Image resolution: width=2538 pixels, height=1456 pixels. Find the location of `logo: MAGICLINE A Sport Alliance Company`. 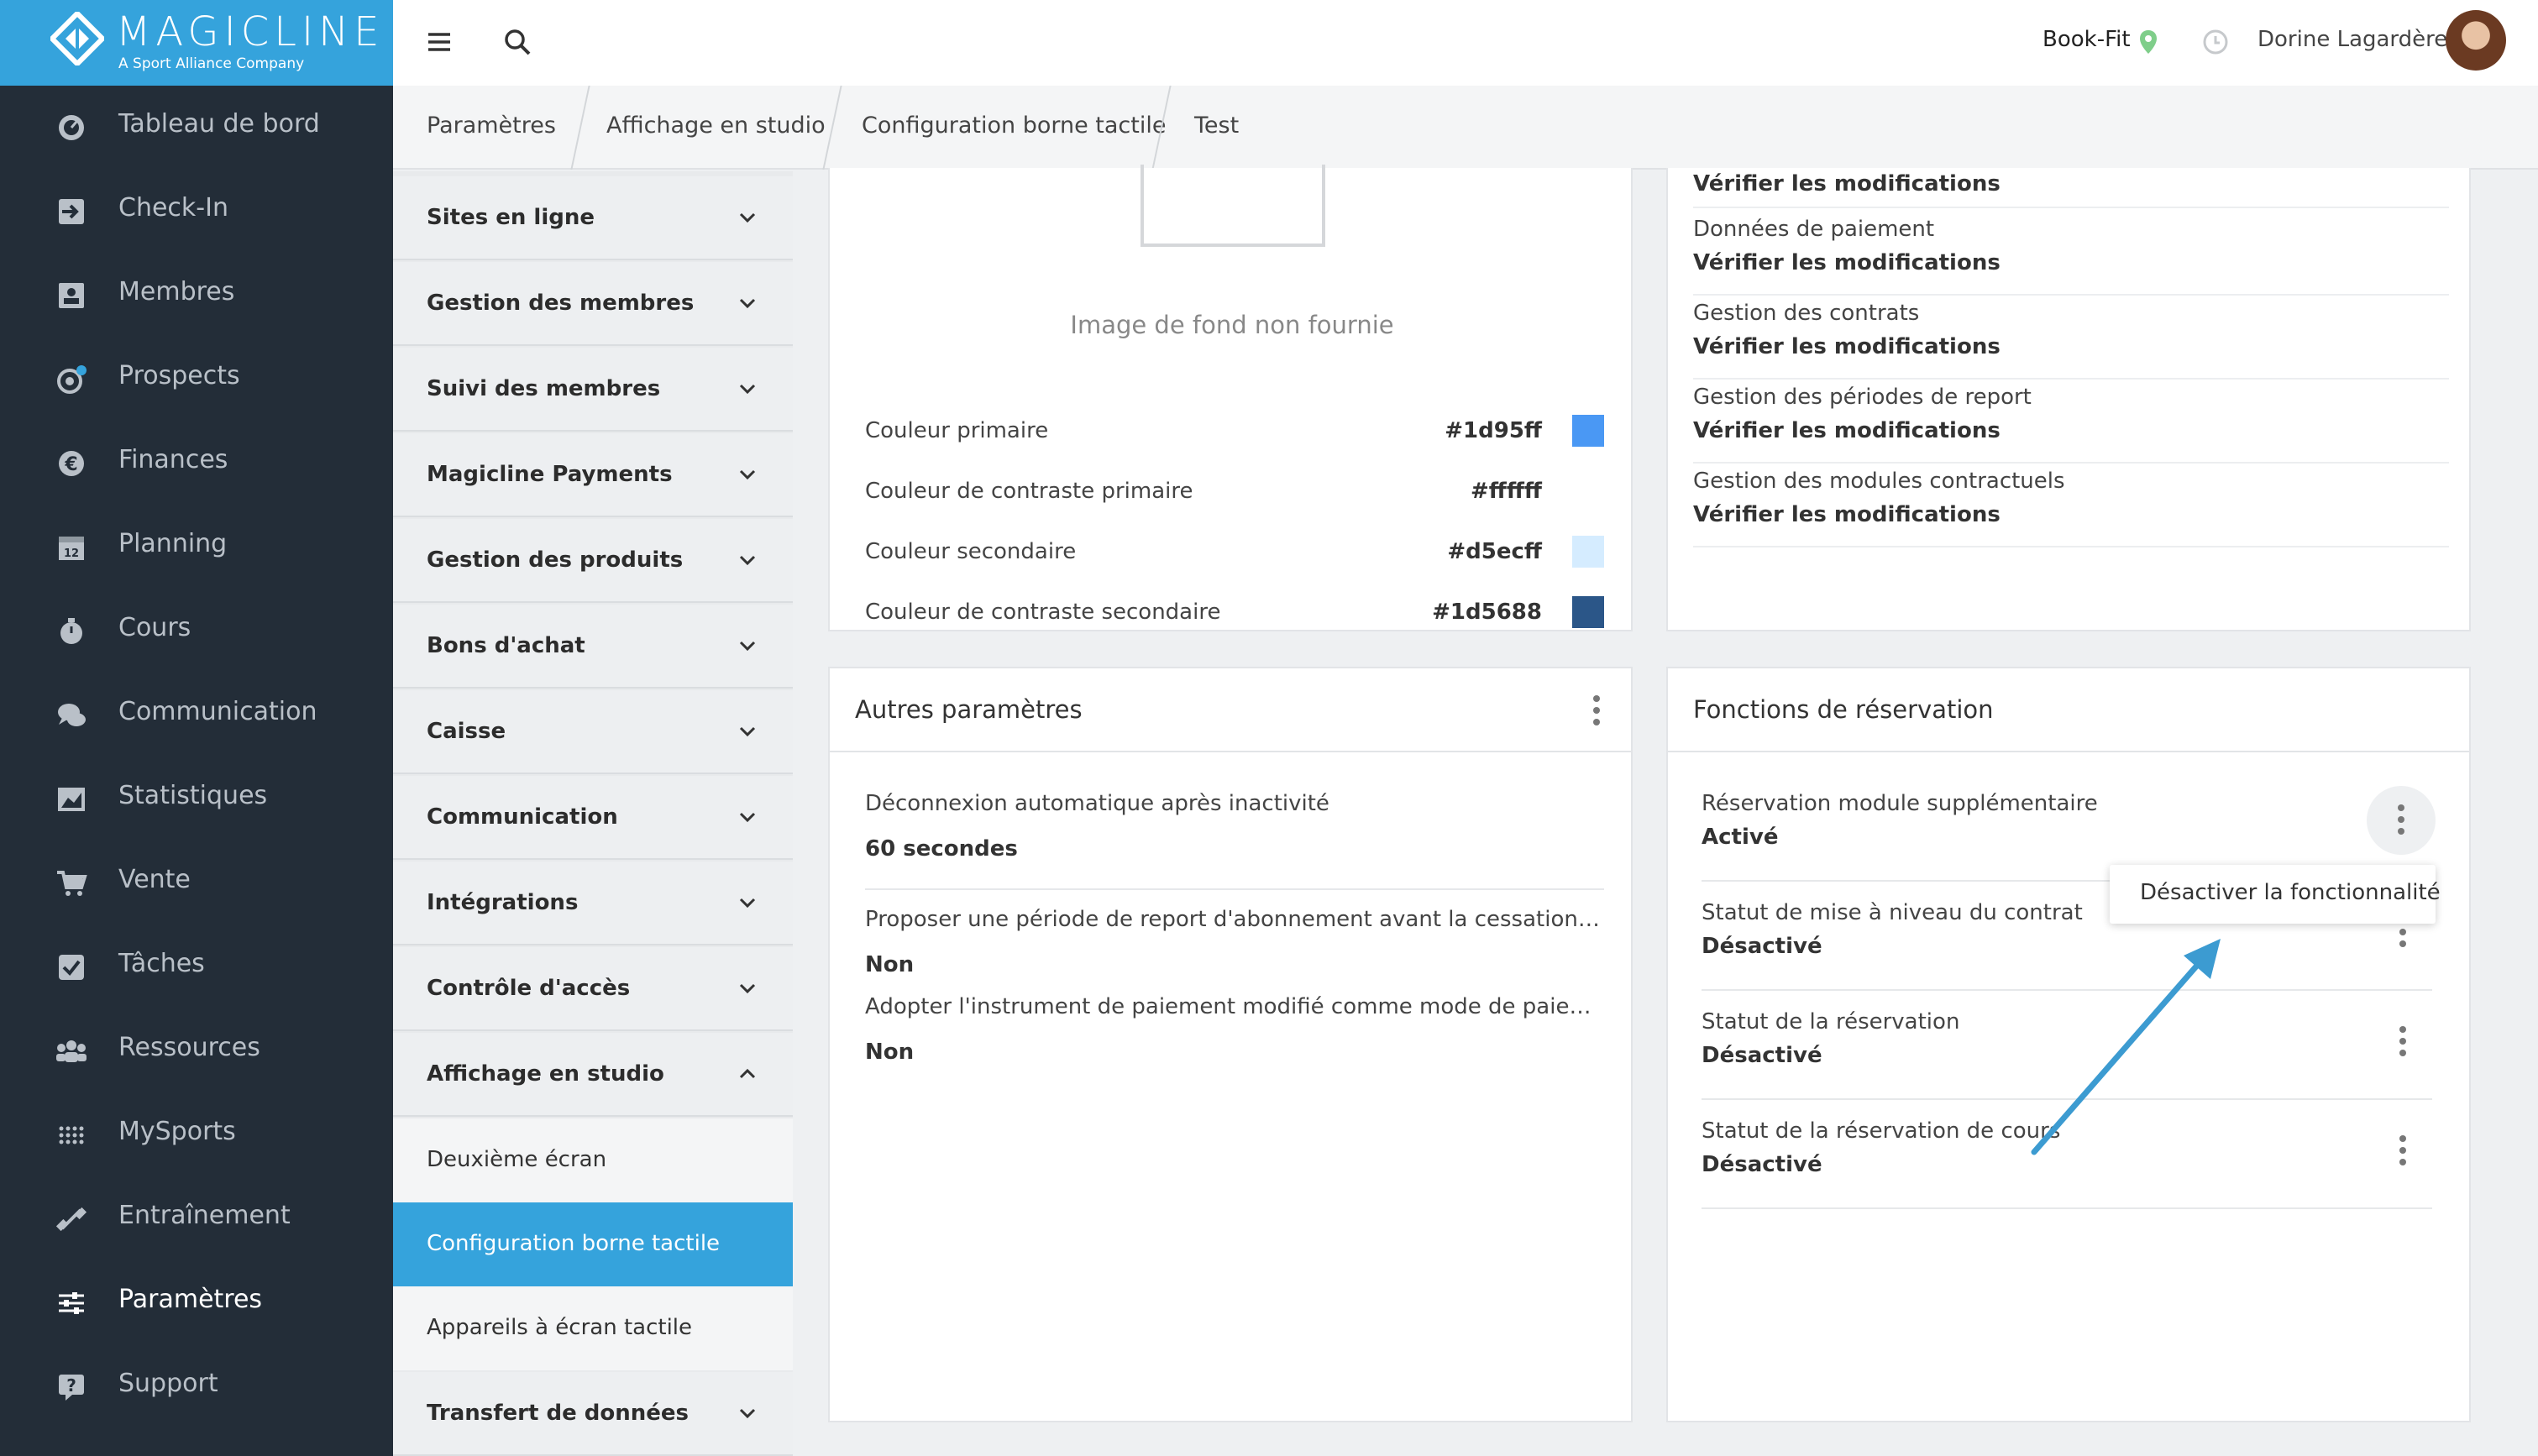

logo: MAGICLINE A Sport Alliance Company is located at coordinates (197, 43).